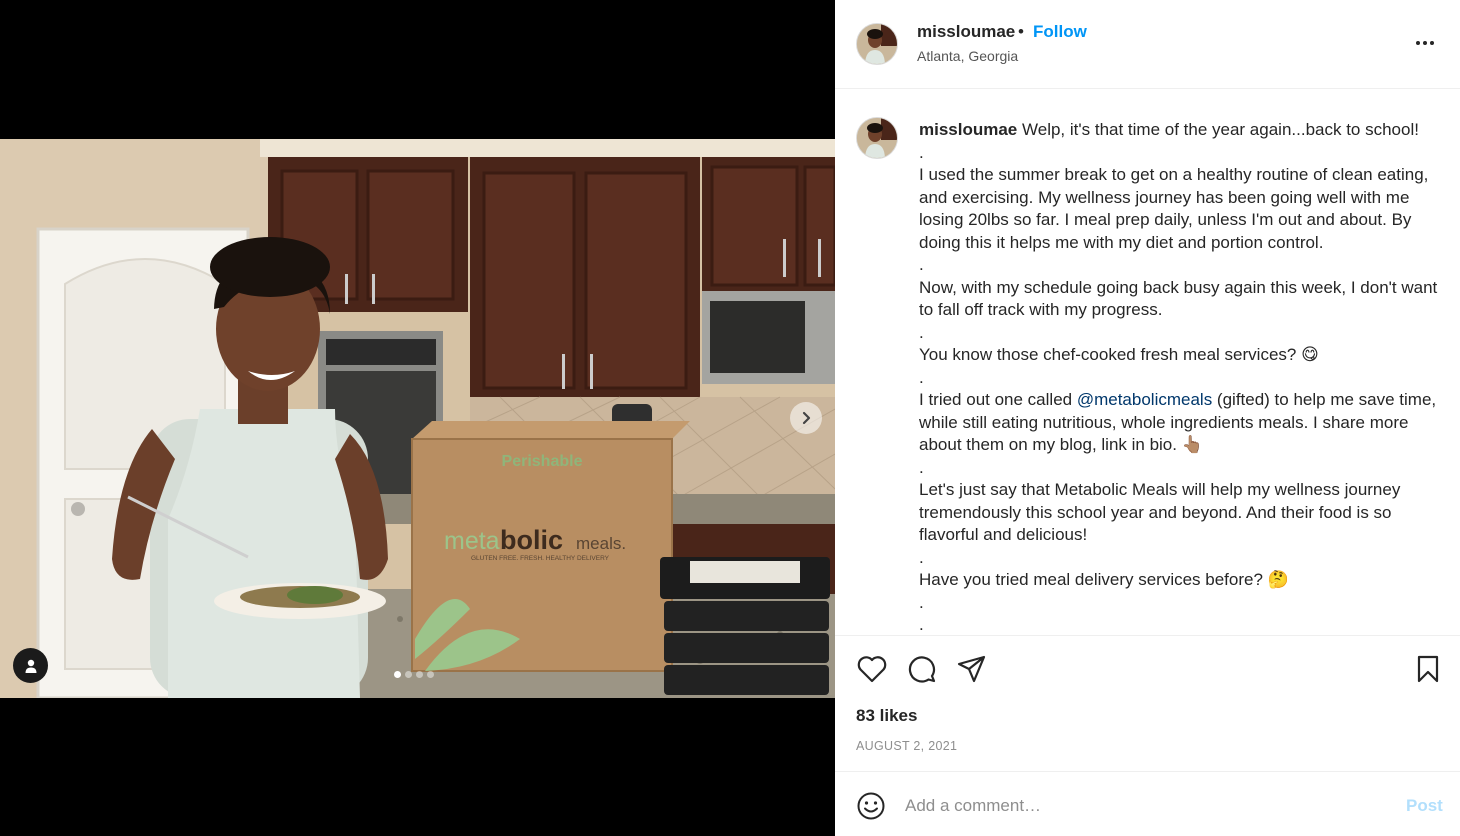 This screenshot has height=836, width=1460. Describe the element at coordinates (966, 32) in the screenshot. I see `header-username: missloumae` at that location.